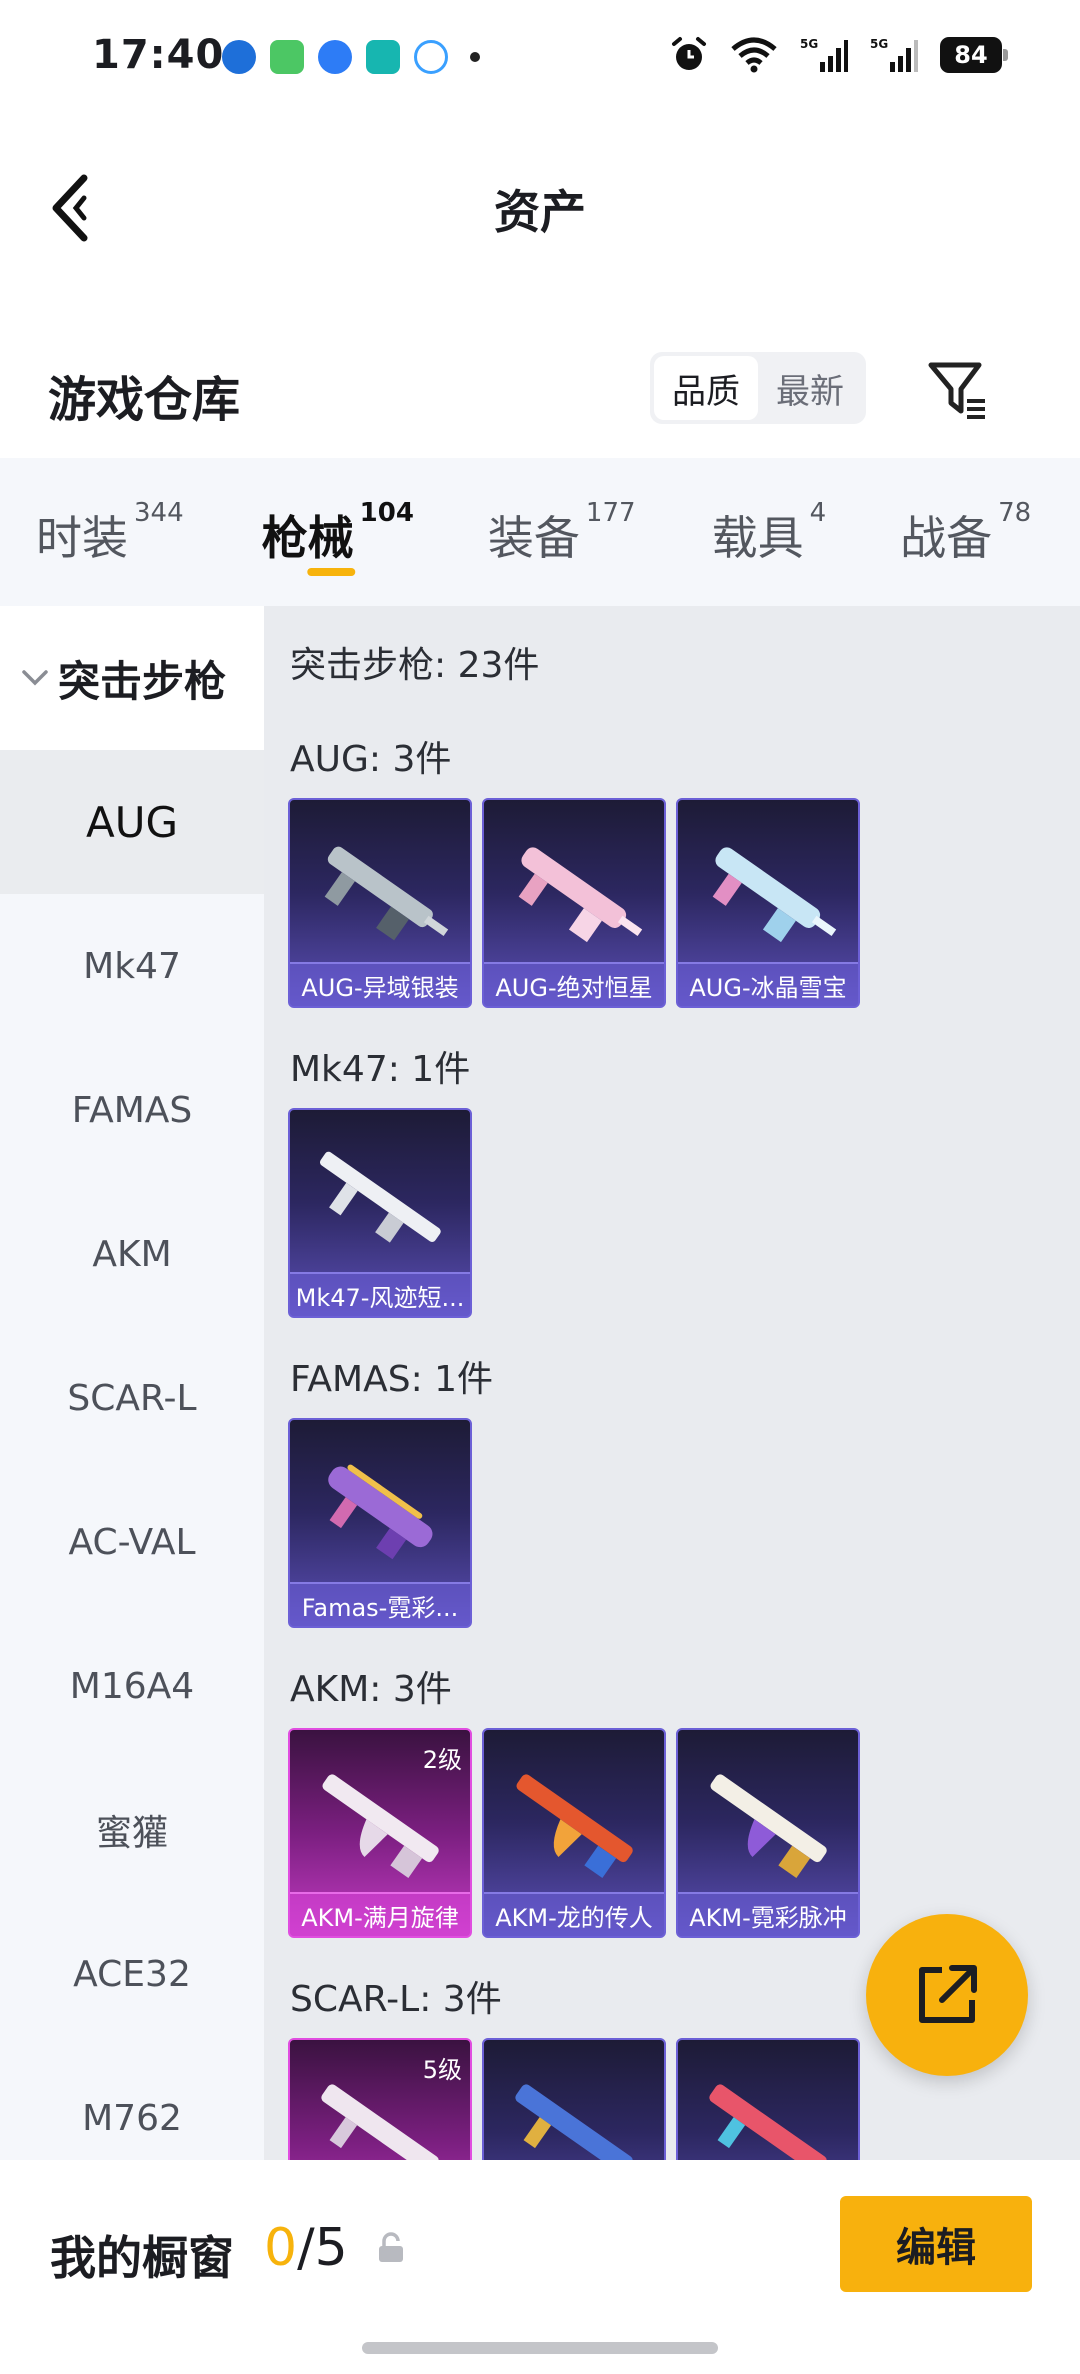 This screenshot has width=1080, height=2374. What do you see at coordinates (442, 1760) in the screenshot?
I see `skin-level-badge: 2级` at bounding box center [442, 1760].